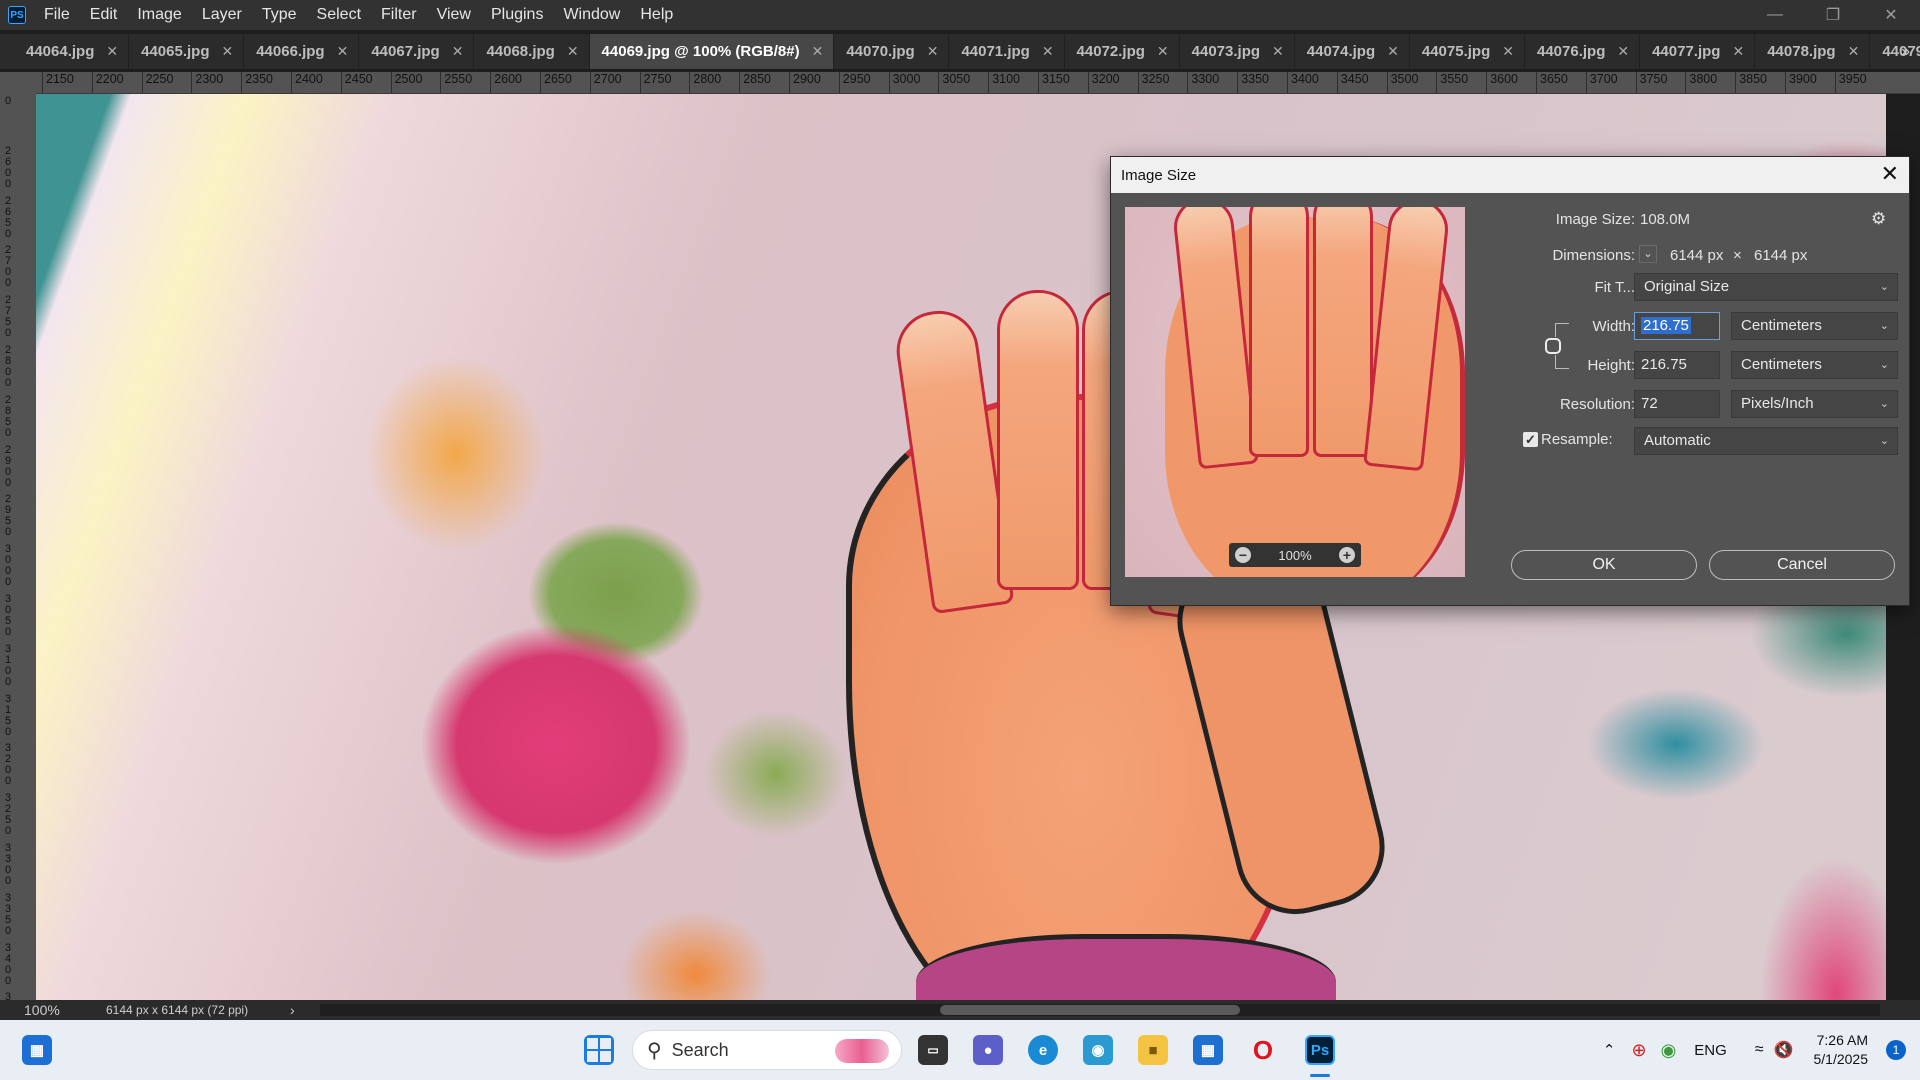 Image resolution: width=1920 pixels, height=1080 pixels. Describe the element at coordinates (1582, 51) in the screenshot. I see `document-tab: 44076.jpg ✕` at that location.